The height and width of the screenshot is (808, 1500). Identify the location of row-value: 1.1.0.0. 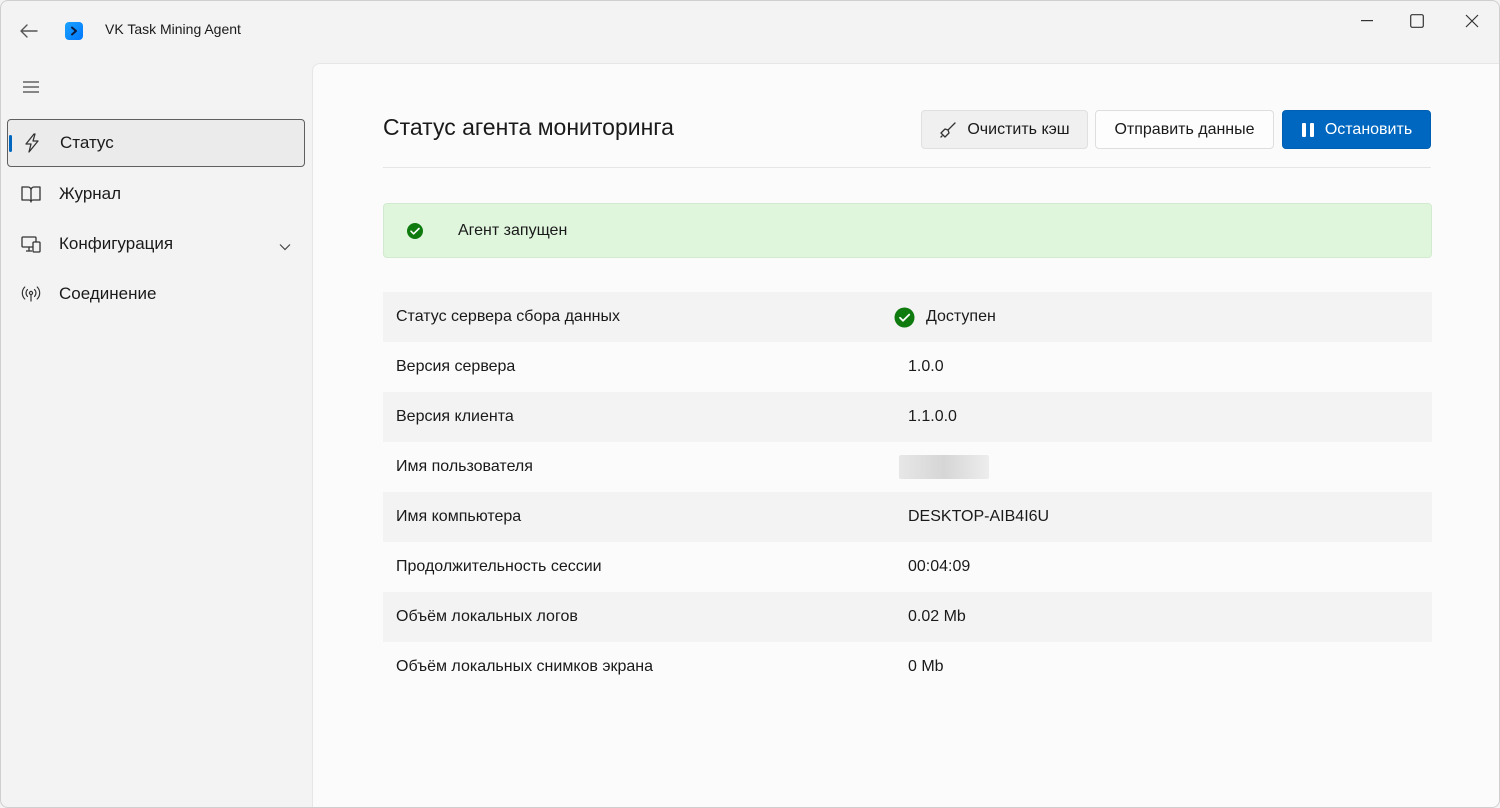
(932, 416).